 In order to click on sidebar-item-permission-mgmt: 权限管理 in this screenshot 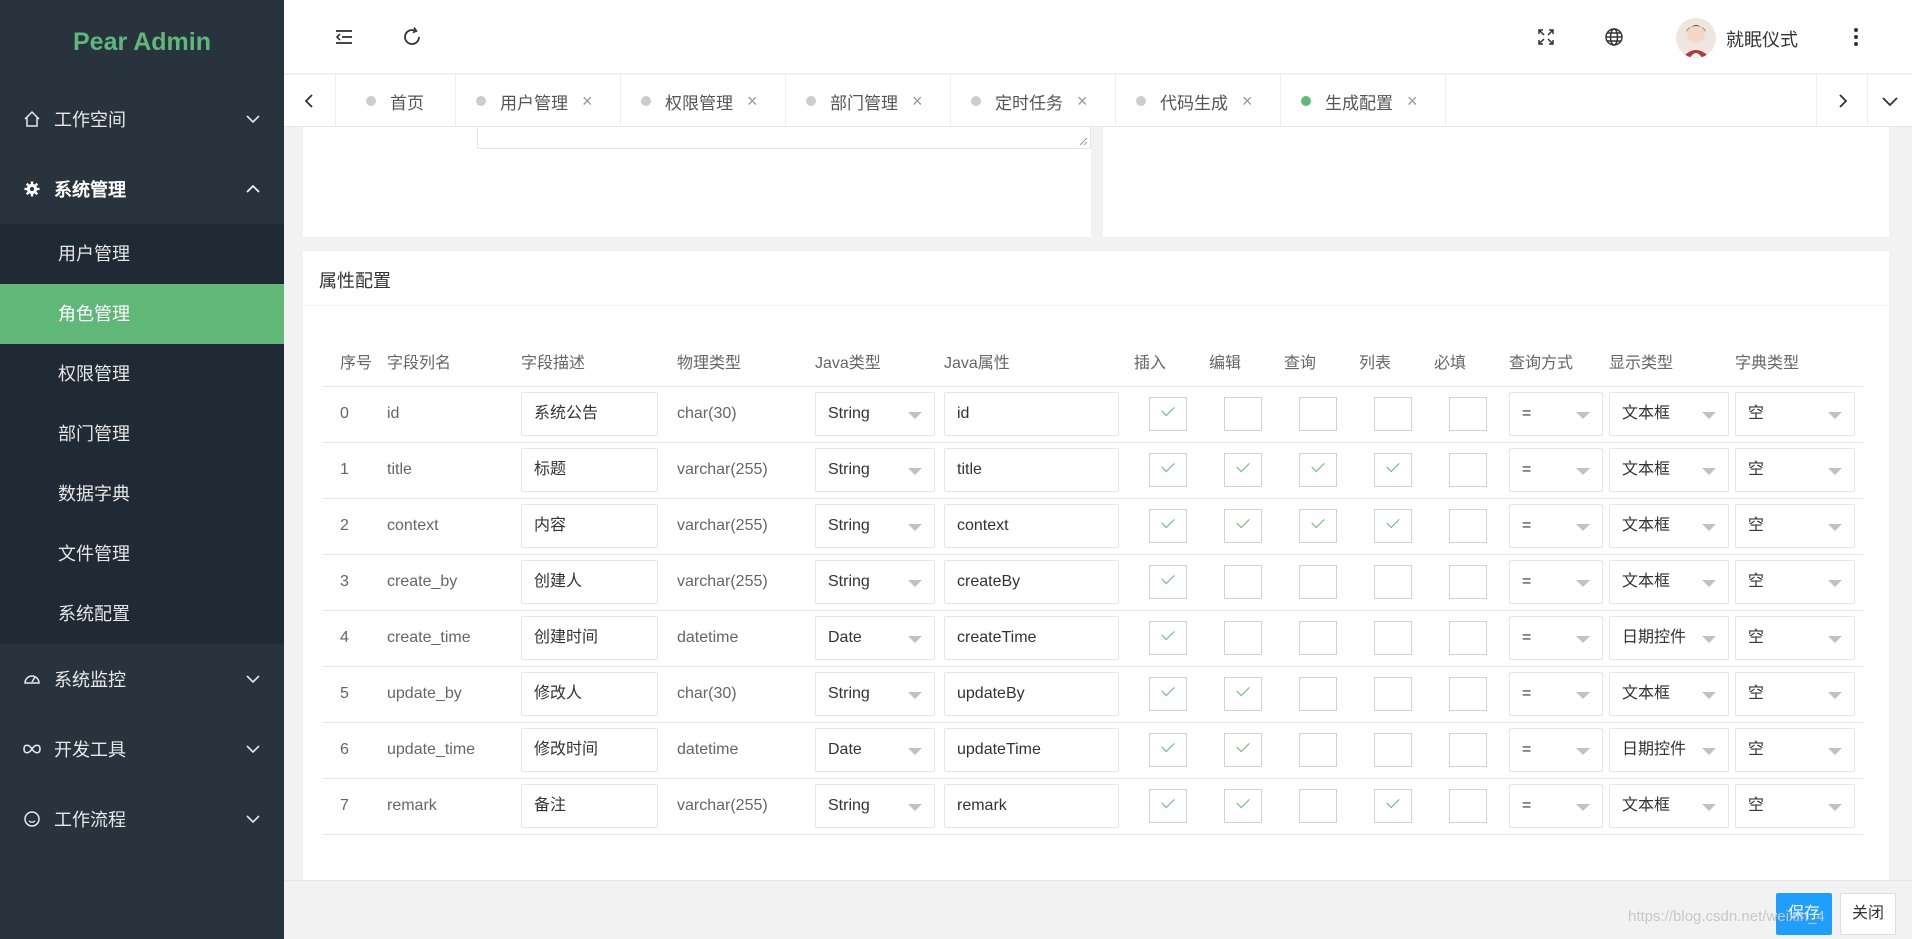, I will do `click(142, 374)`.